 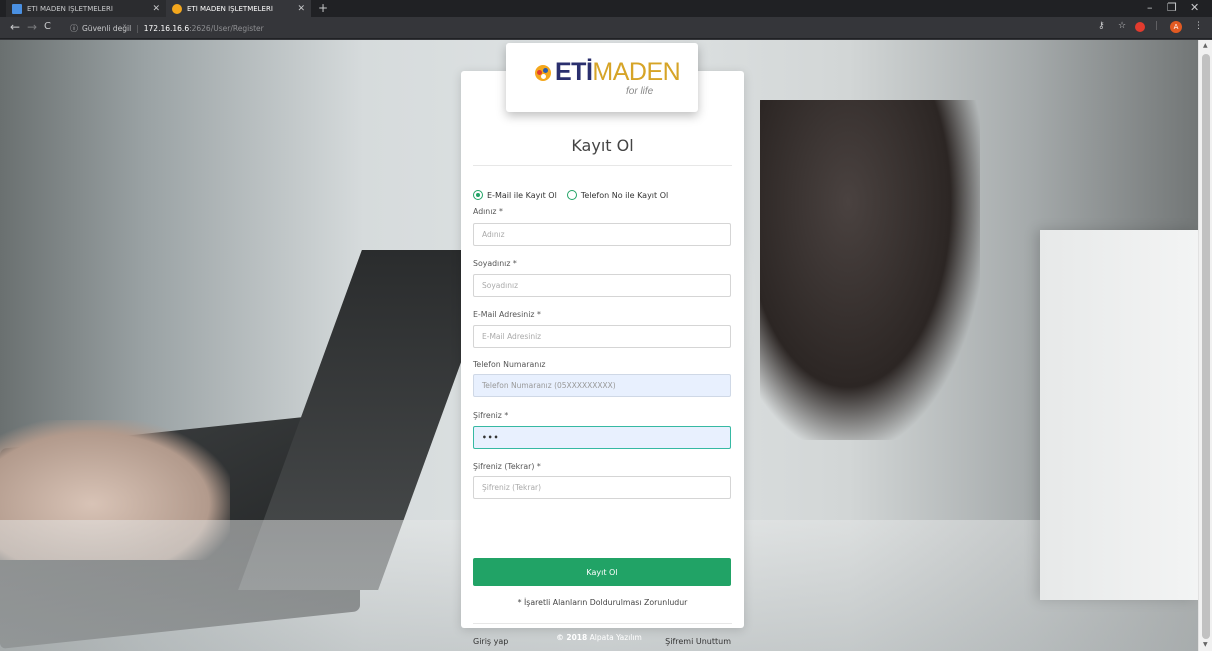 I want to click on browser-tab-active: ETİ MADEN İŞLETMELERİ ✕, so click(x=238, y=8).